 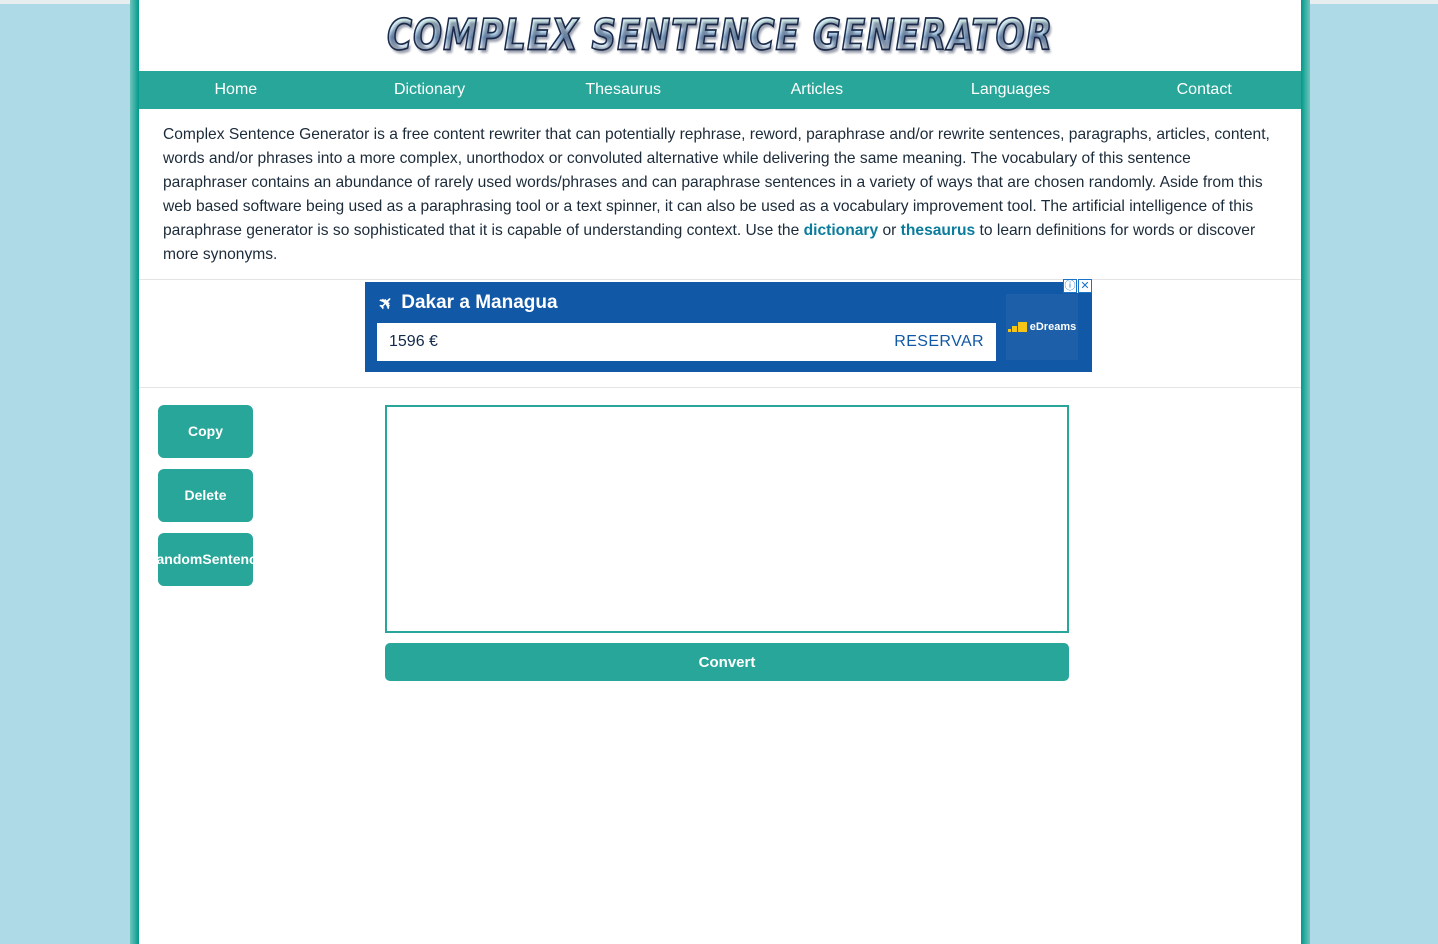 I want to click on random-sentence-label-line2: Sentence, so click(x=233, y=559).